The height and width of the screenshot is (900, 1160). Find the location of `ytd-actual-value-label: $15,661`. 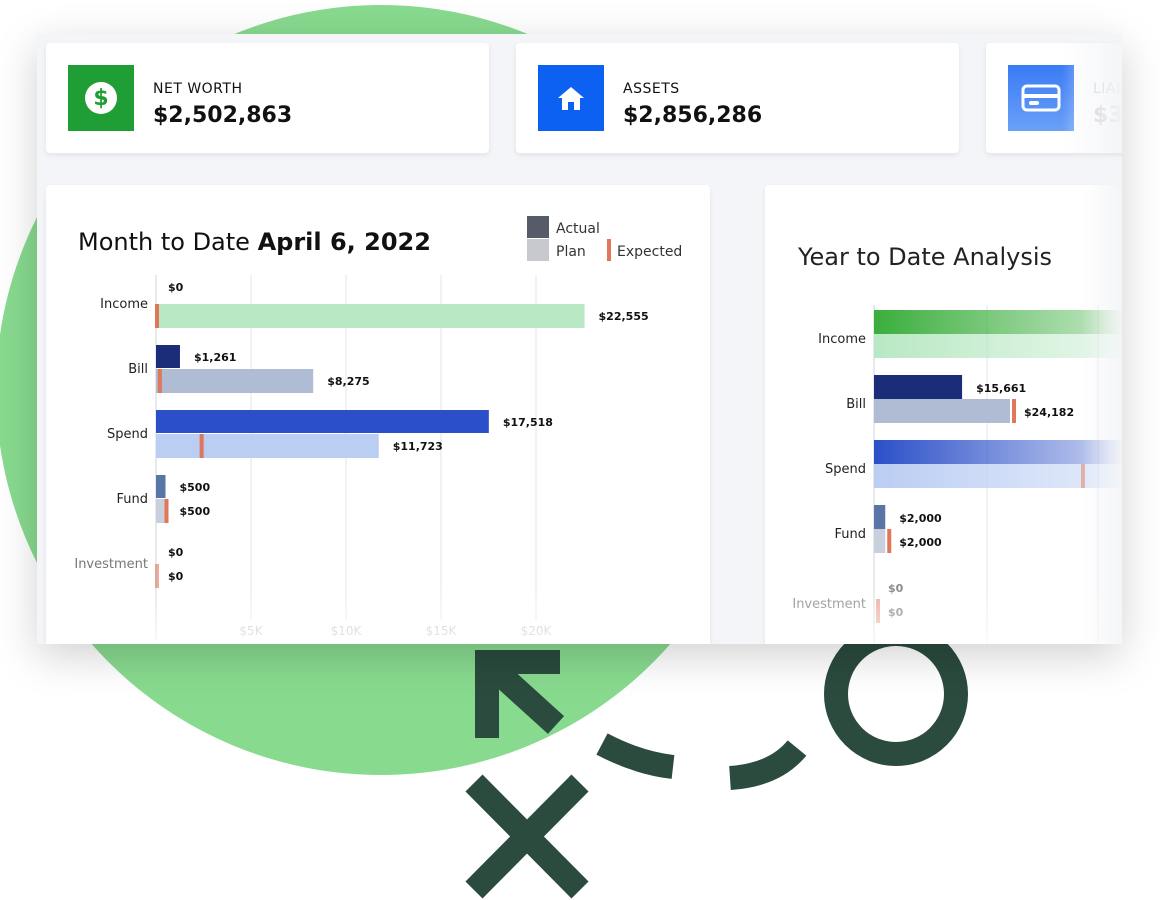

ytd-actual-value-label: $15,661 is located at coordinates (1001, 388).